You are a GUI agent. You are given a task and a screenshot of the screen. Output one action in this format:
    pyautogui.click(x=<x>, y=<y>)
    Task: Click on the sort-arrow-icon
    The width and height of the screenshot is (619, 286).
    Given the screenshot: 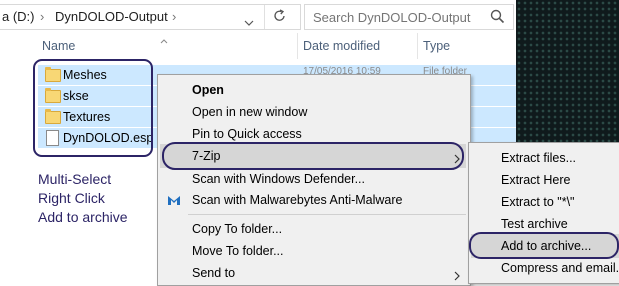 What is the action you would take?
    pyautogui.click(x=164, y=40)
    